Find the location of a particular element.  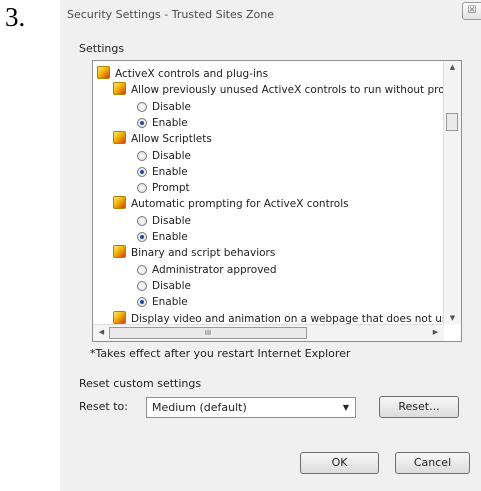

horizontal-scroll-thumb: III is located at coordinates (208, 333).